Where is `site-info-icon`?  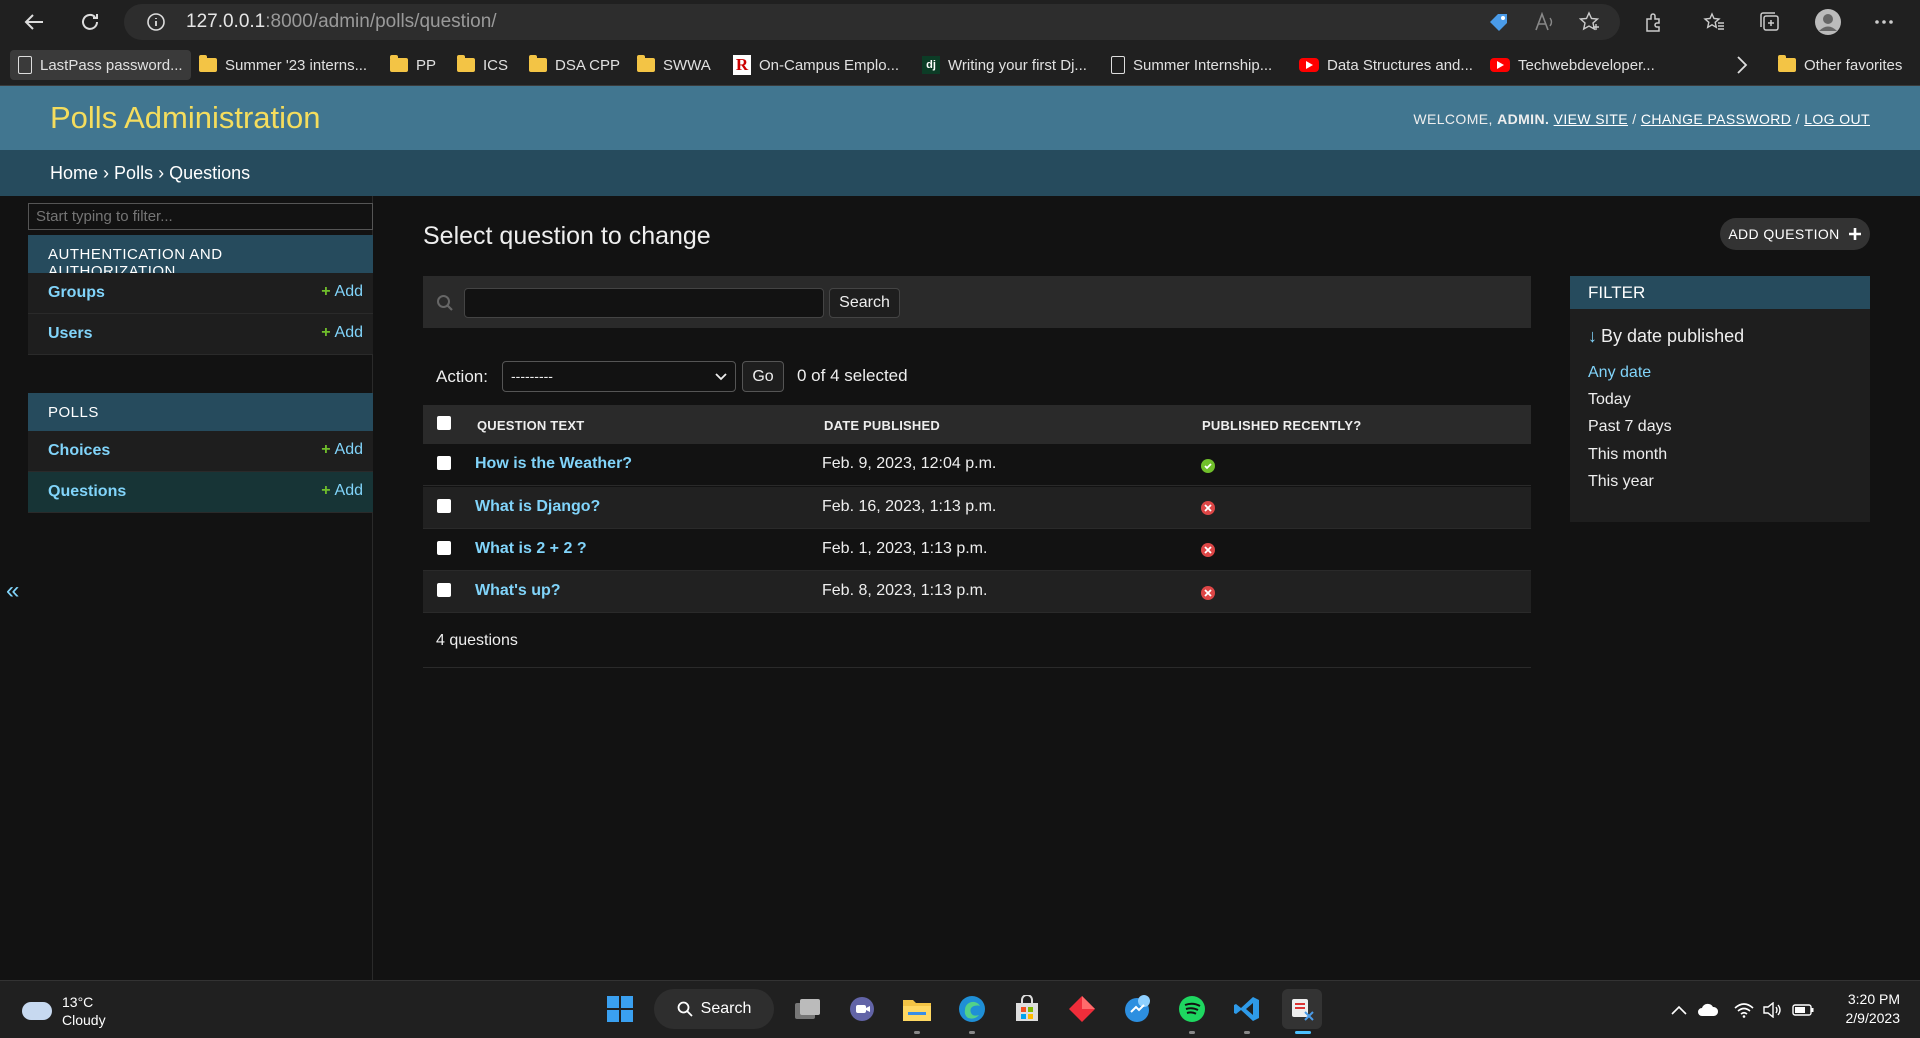
site-info-icon is located at coordinates (156, 22).